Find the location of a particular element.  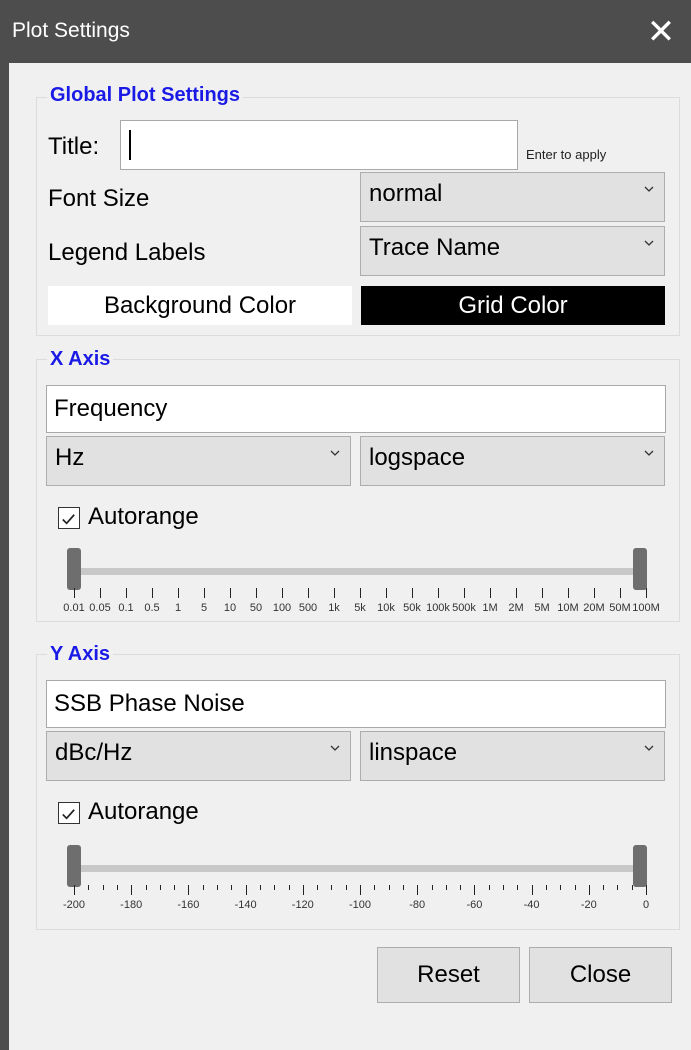

slider-tick-label: -200 is located at coordinates (74, 905).